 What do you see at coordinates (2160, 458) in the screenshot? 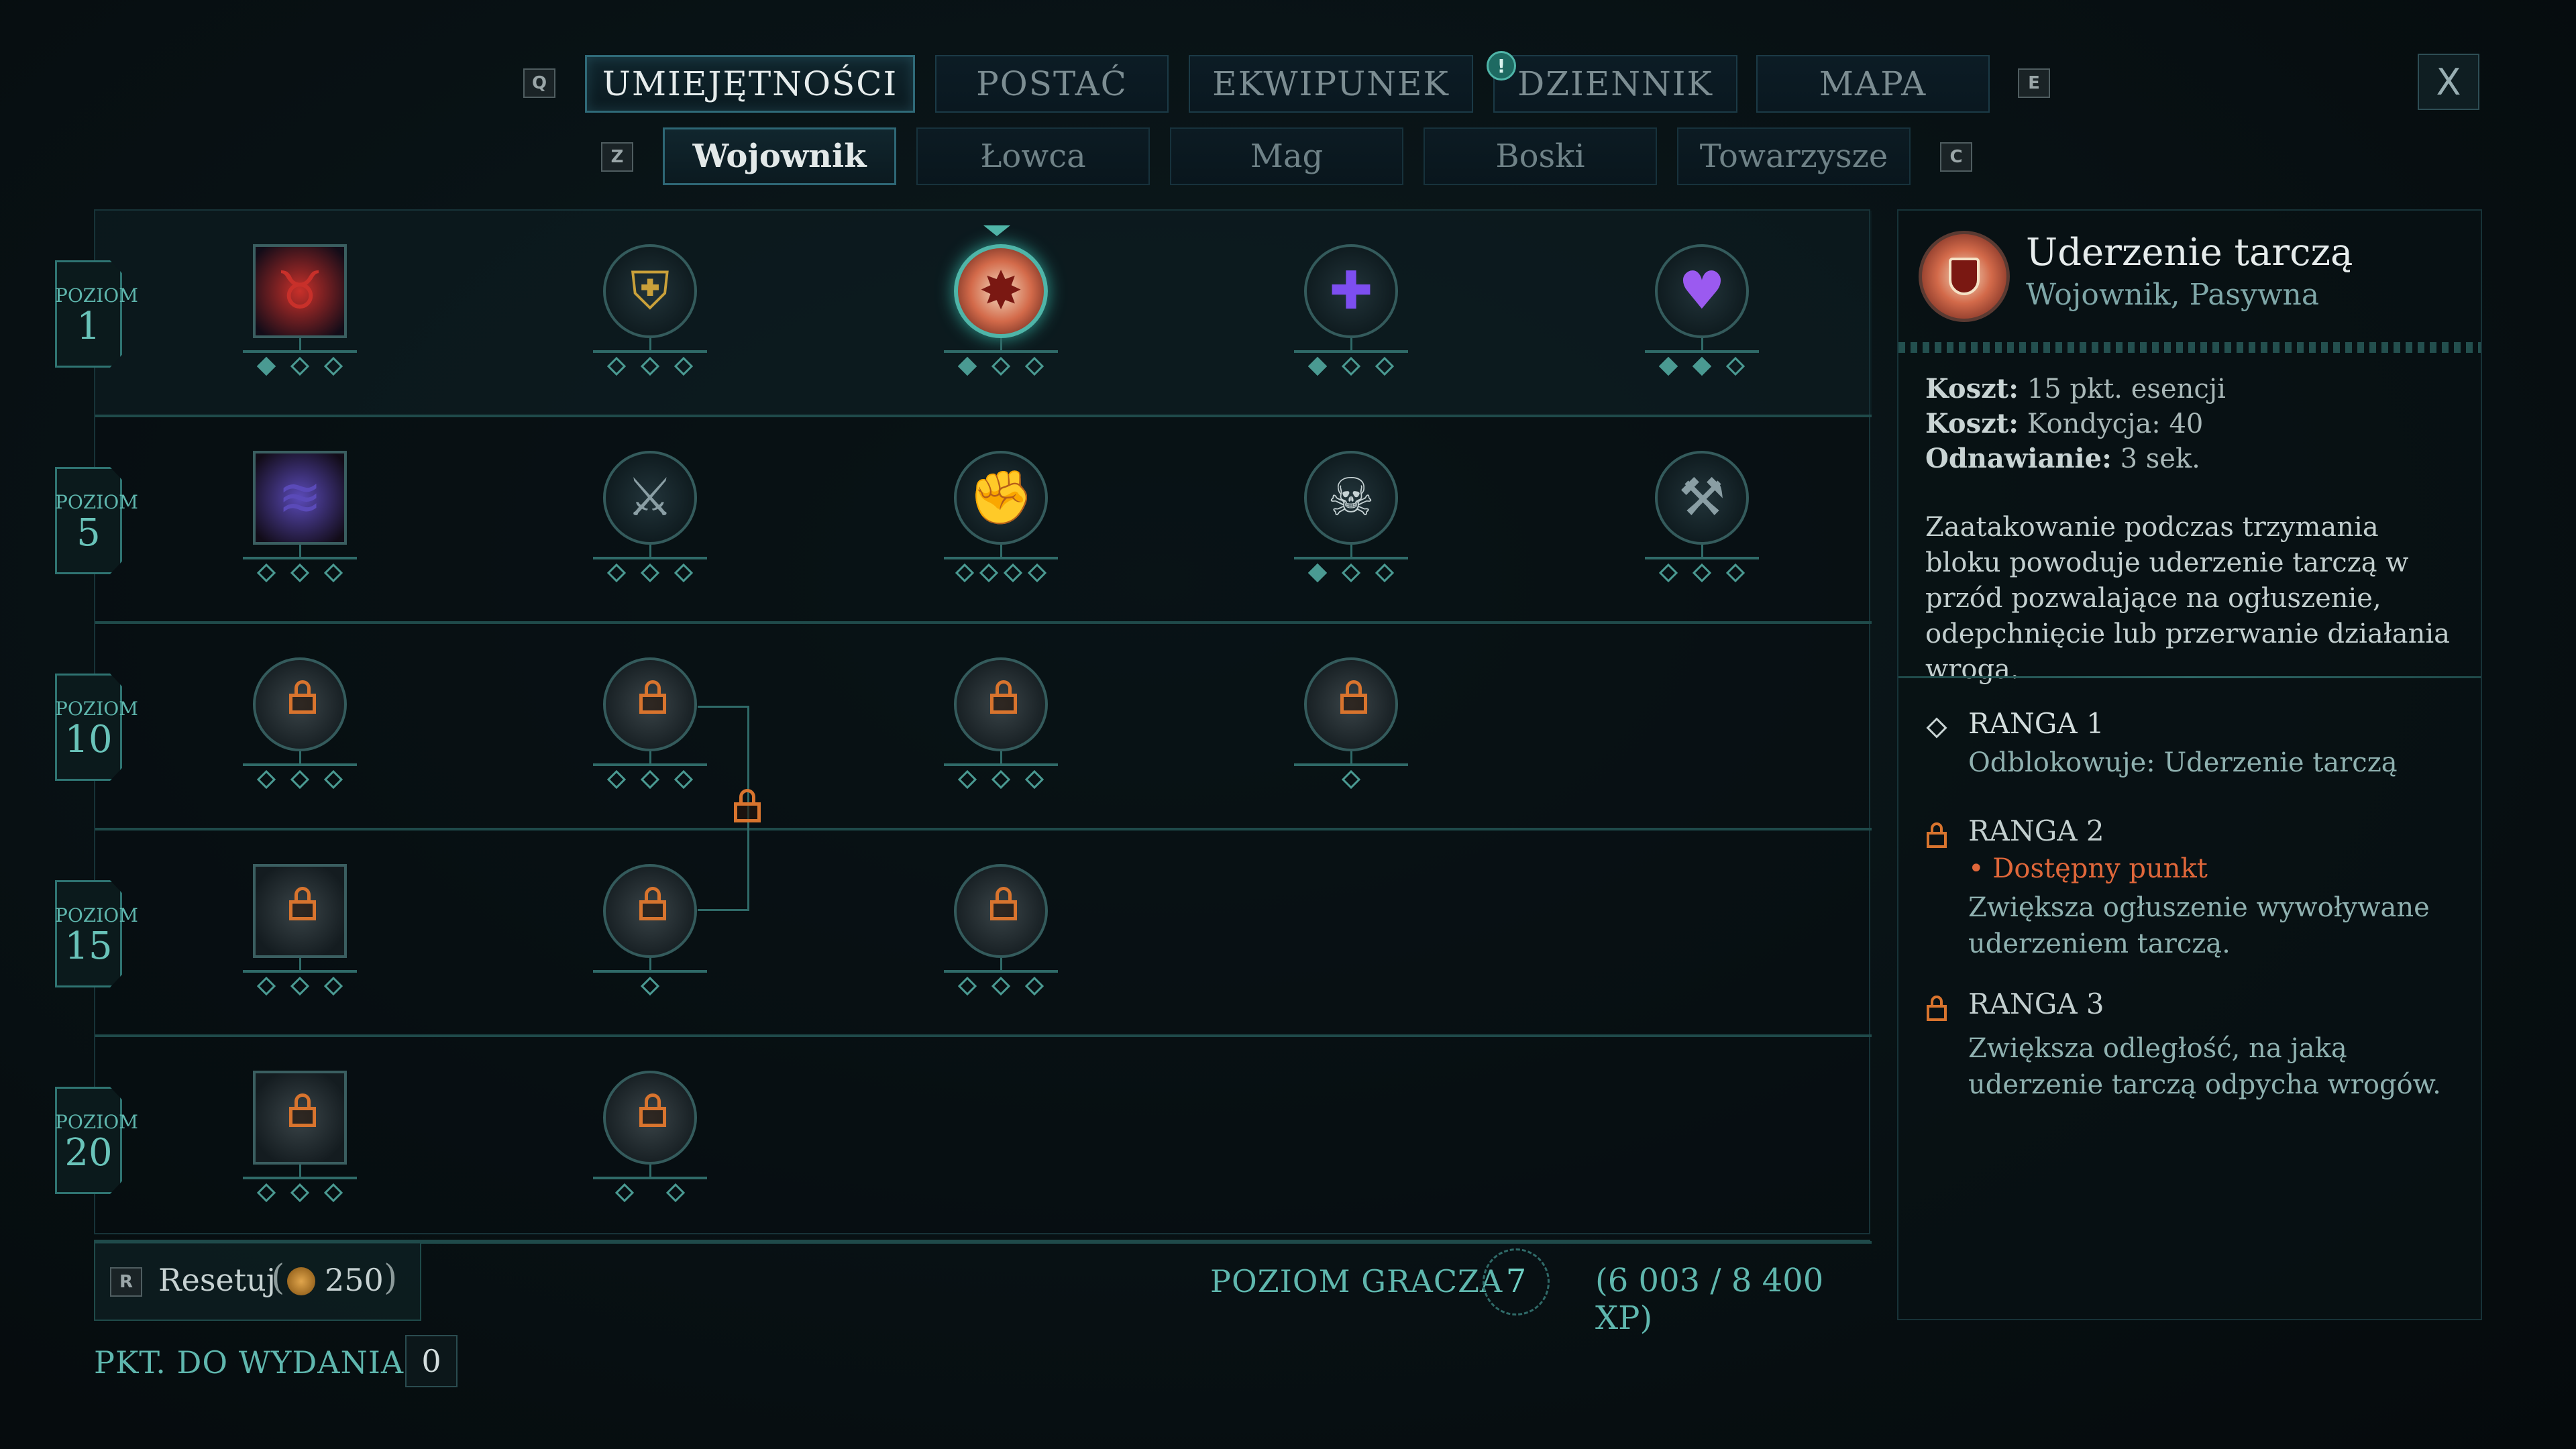
I see `stat-value: 3 sek.` at bounding box center [2160, 458].